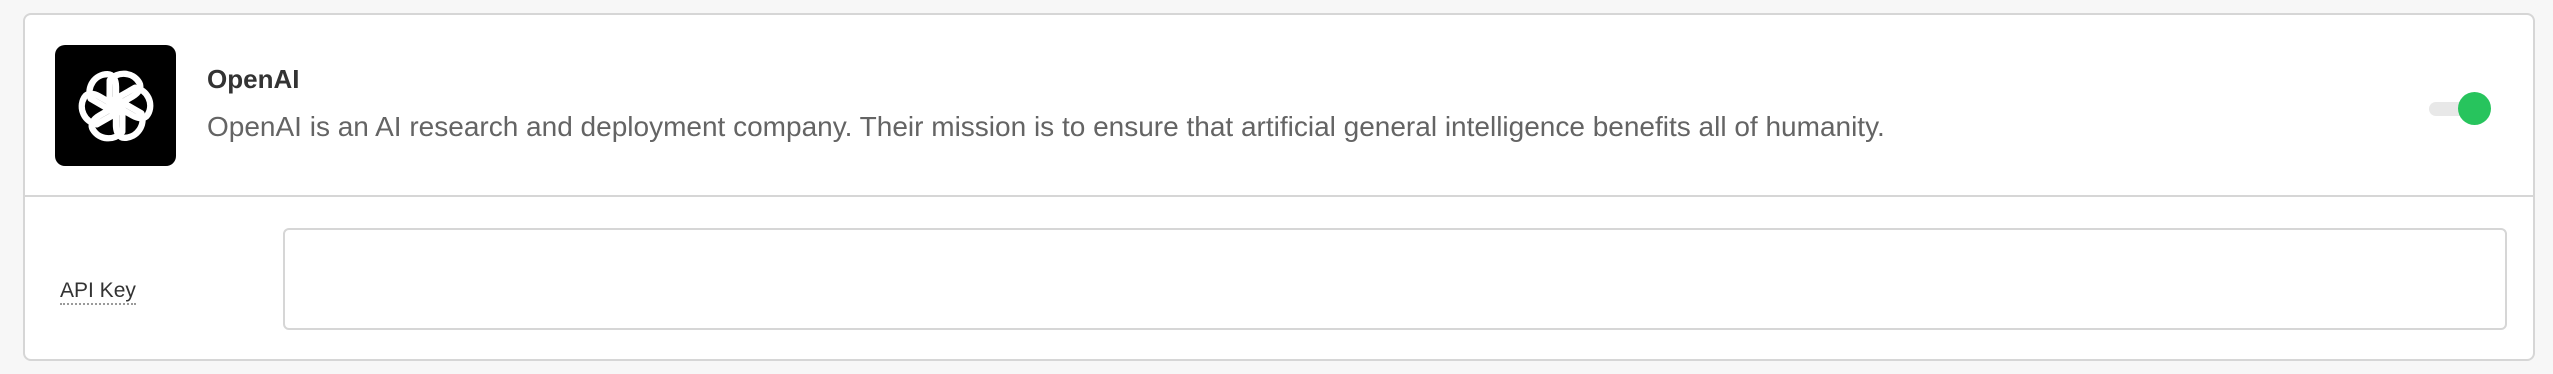 This screenshot has height=374, width=2553. I want to click on openai-logo-icon, so click(115, 105).